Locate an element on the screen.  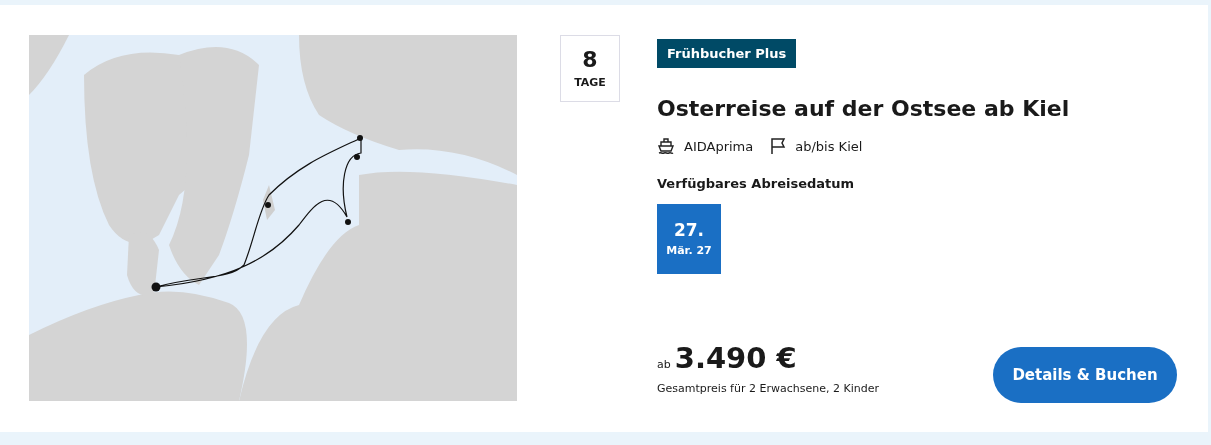
price-amount: 3.490 € is located at coordinates (735, 358).